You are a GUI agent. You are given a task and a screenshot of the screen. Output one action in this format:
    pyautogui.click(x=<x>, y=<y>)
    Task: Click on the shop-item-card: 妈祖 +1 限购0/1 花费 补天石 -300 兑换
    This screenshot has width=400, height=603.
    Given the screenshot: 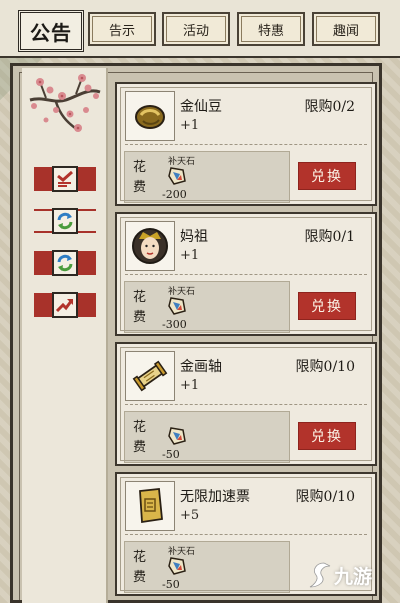 What is the action you would take?
    pyautogui.click(x=246, y=274)
    